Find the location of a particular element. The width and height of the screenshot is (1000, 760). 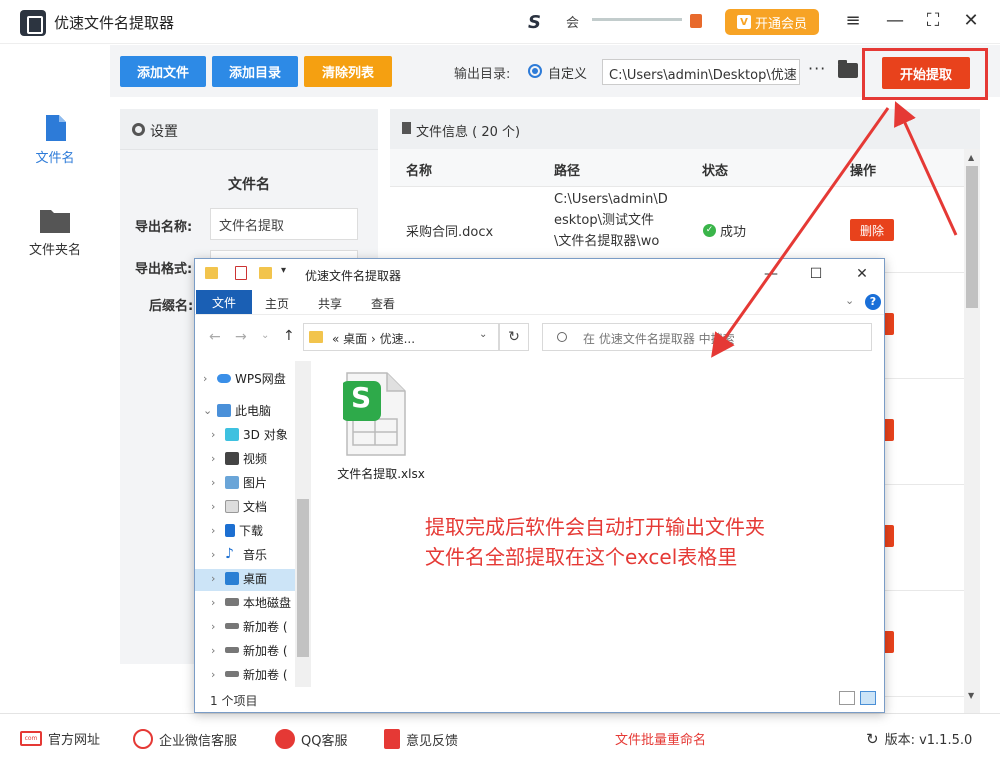

refresh-button: ↻ is located at coordinates (514, 337).